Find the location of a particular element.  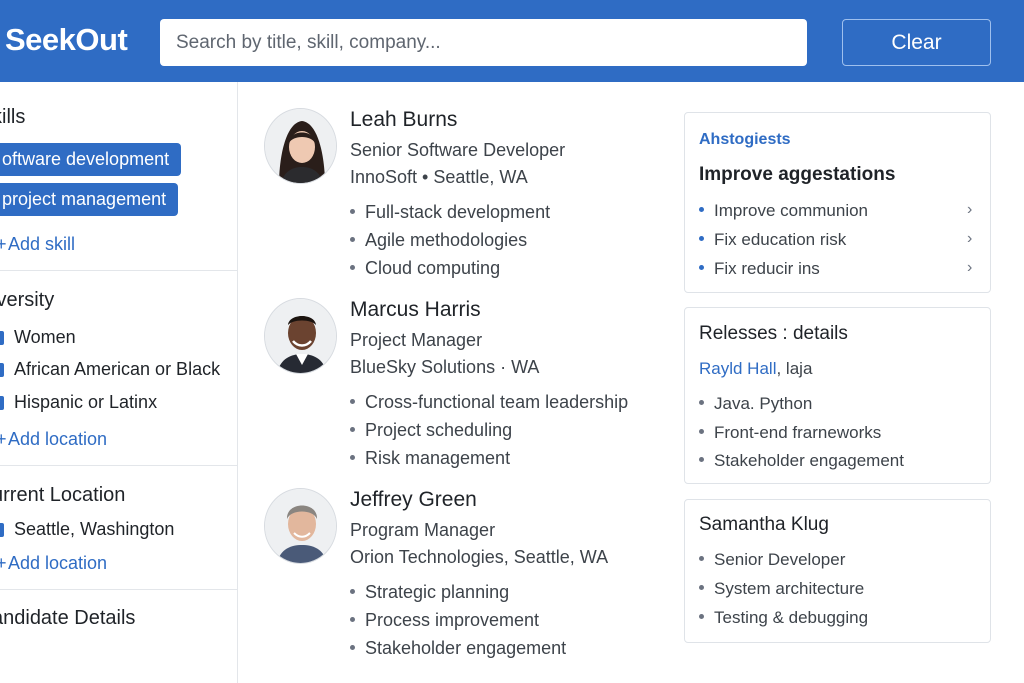

candidate-skill: Process improvement is located at coordinates (444, 620).